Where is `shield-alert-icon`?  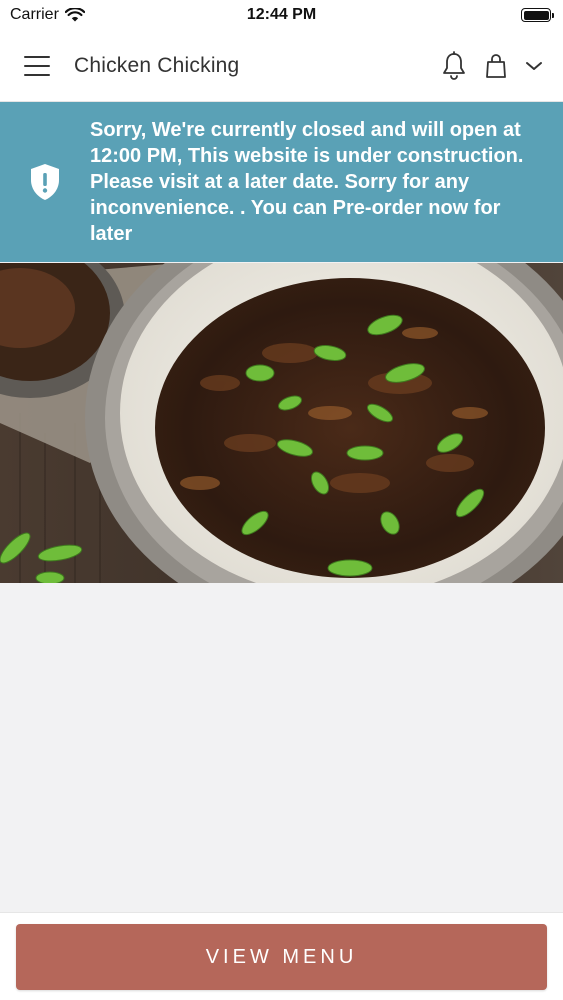
shield-alert-icon is located at coordinates (45, 182).